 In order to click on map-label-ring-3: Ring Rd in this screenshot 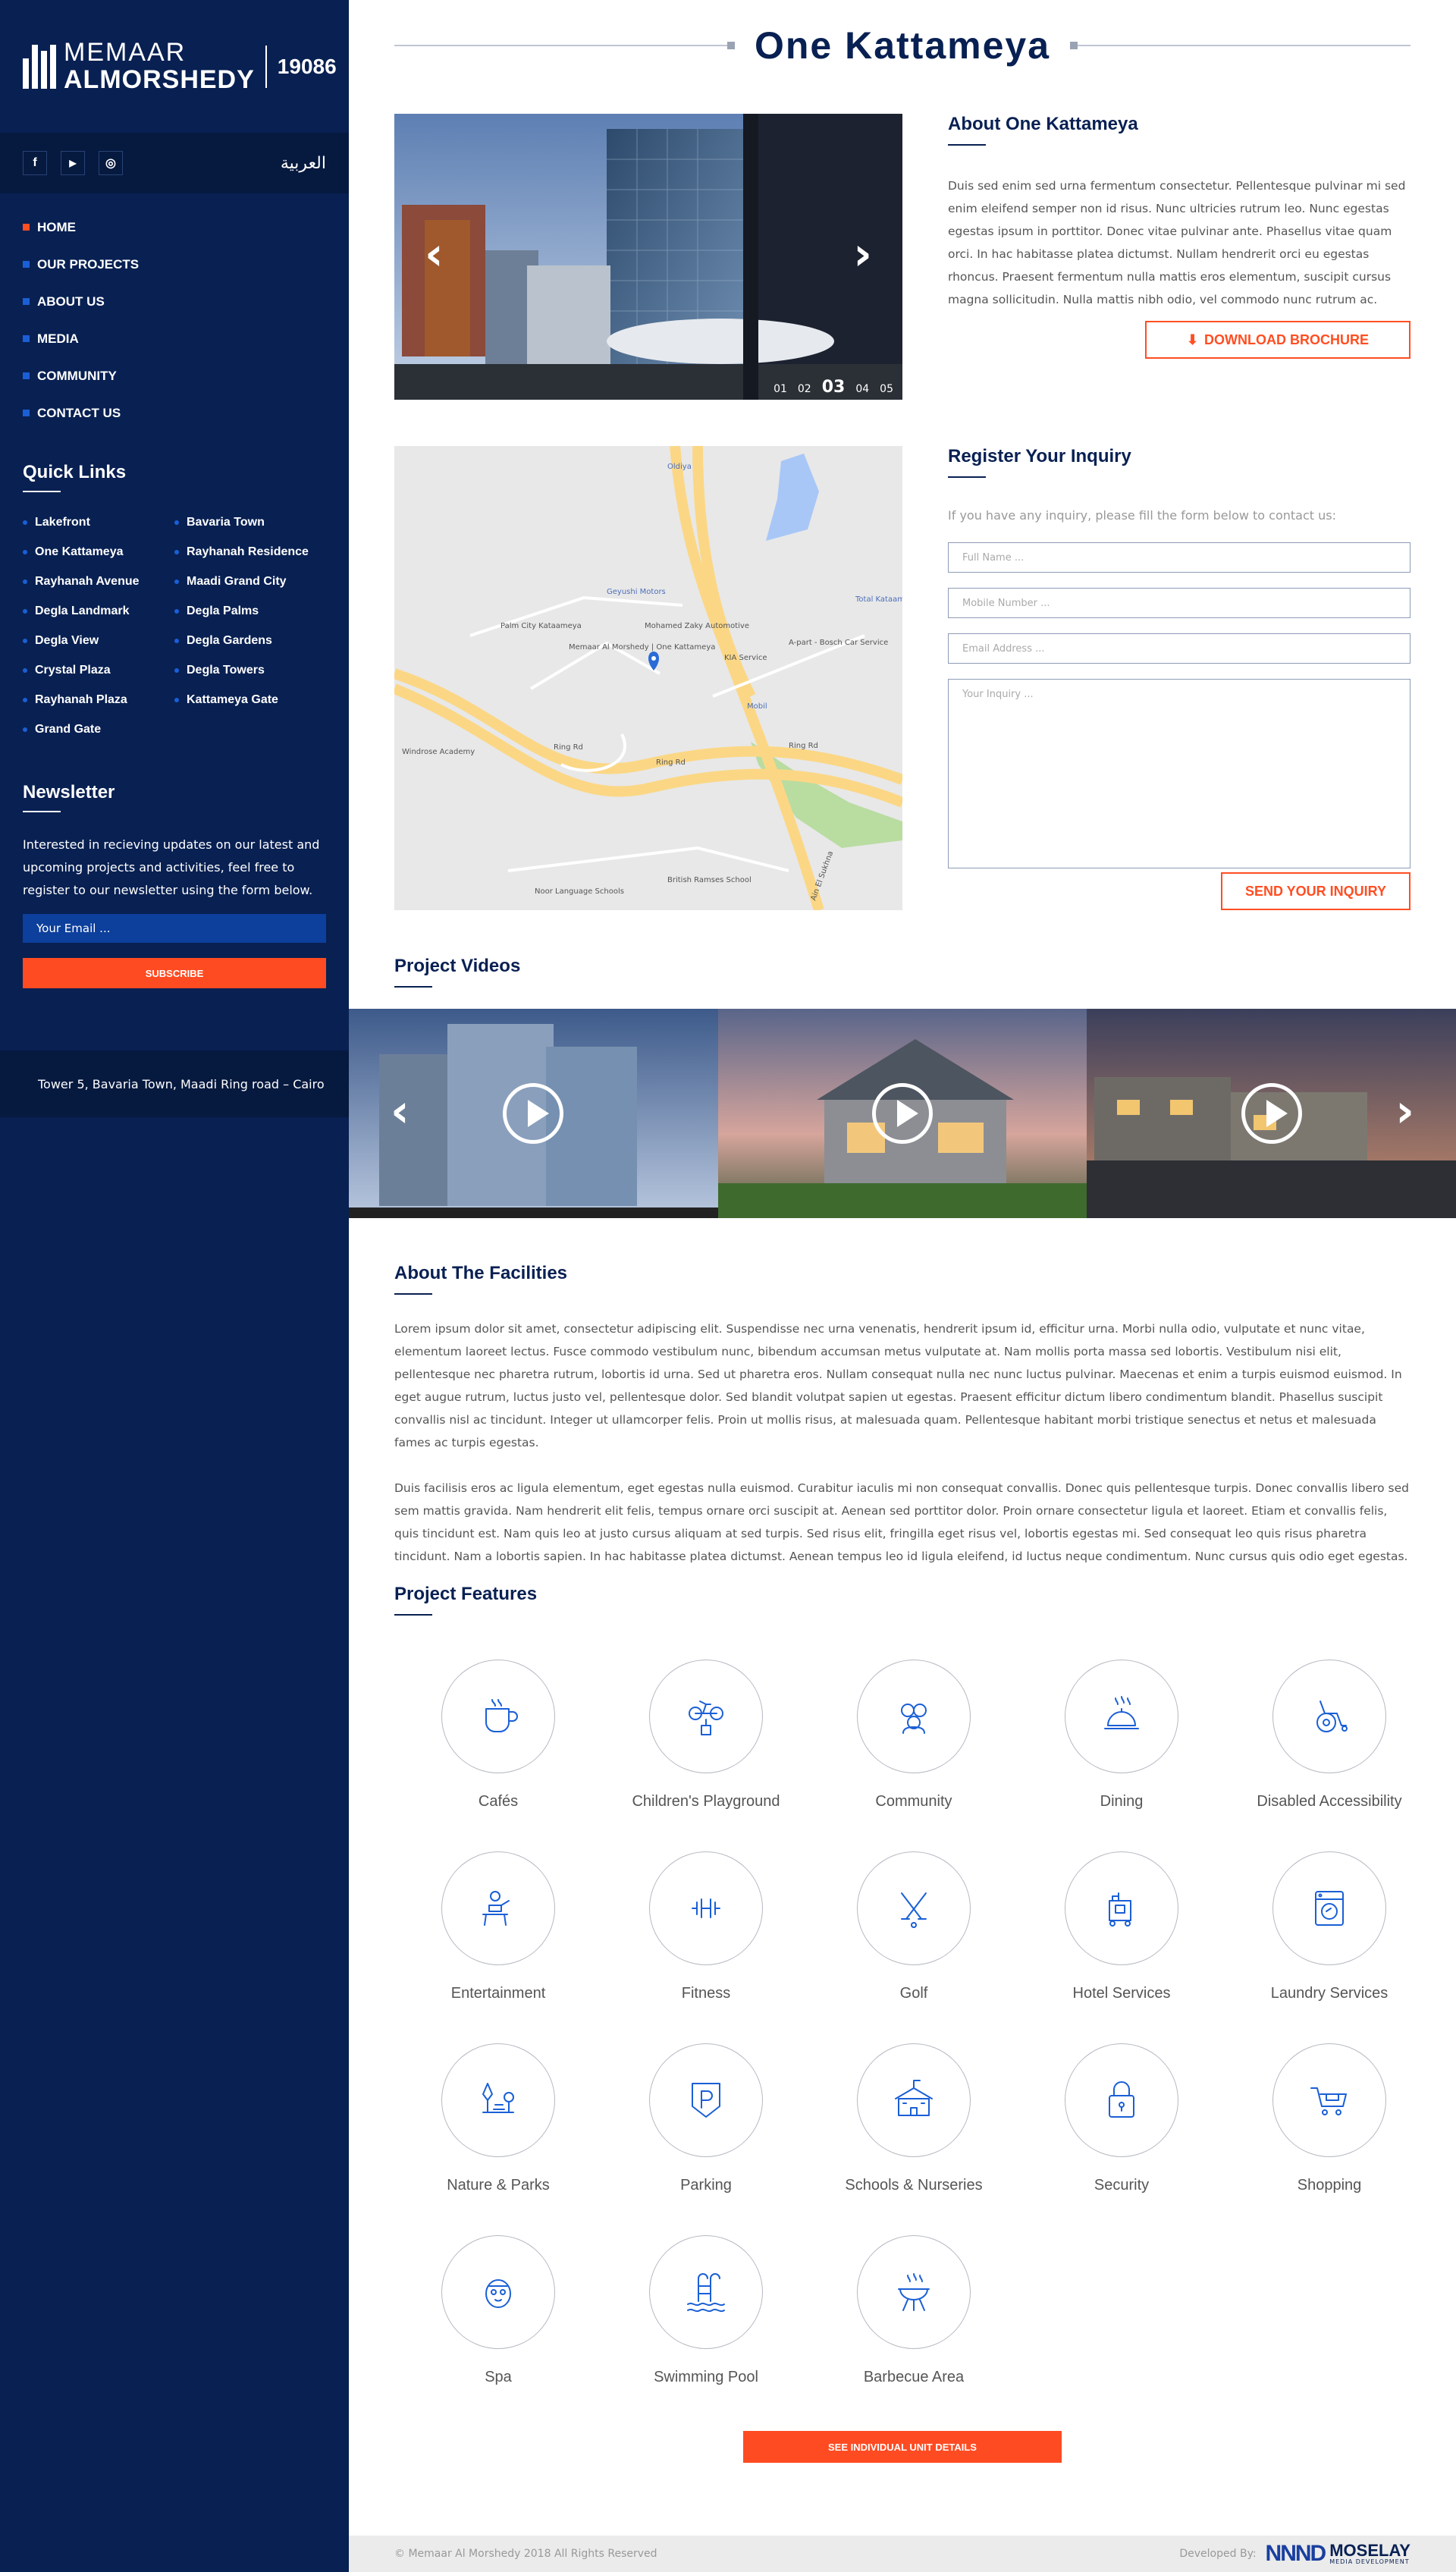, I will do `click(803, 746)`.